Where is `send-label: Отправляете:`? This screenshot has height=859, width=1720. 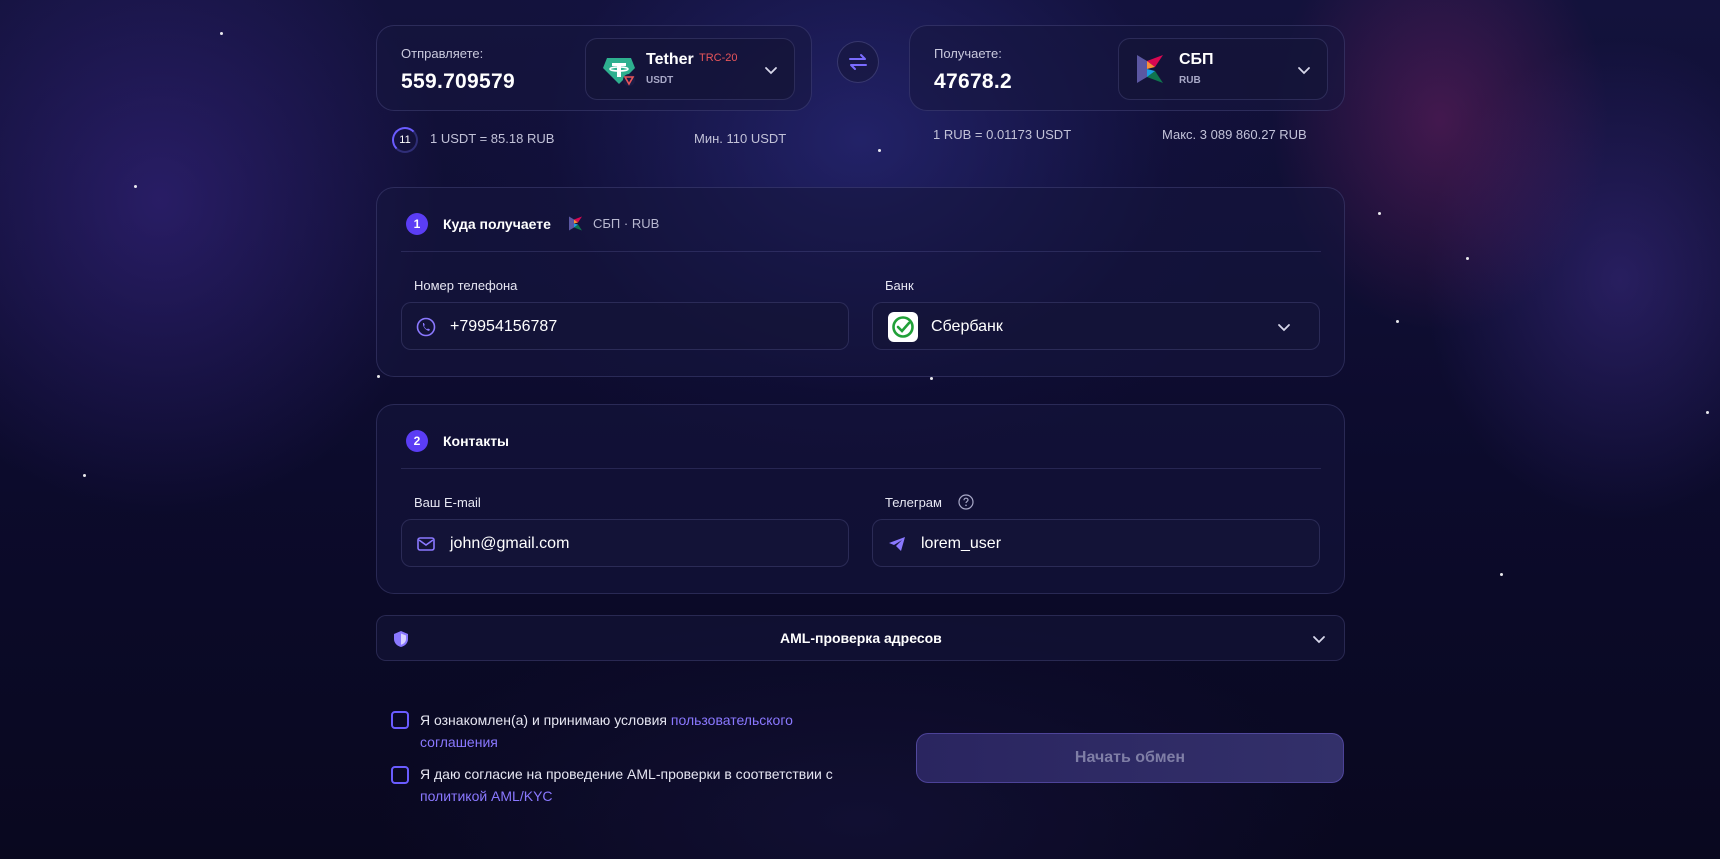 send-label: Отправляете: is located at coordinates (442, 53).